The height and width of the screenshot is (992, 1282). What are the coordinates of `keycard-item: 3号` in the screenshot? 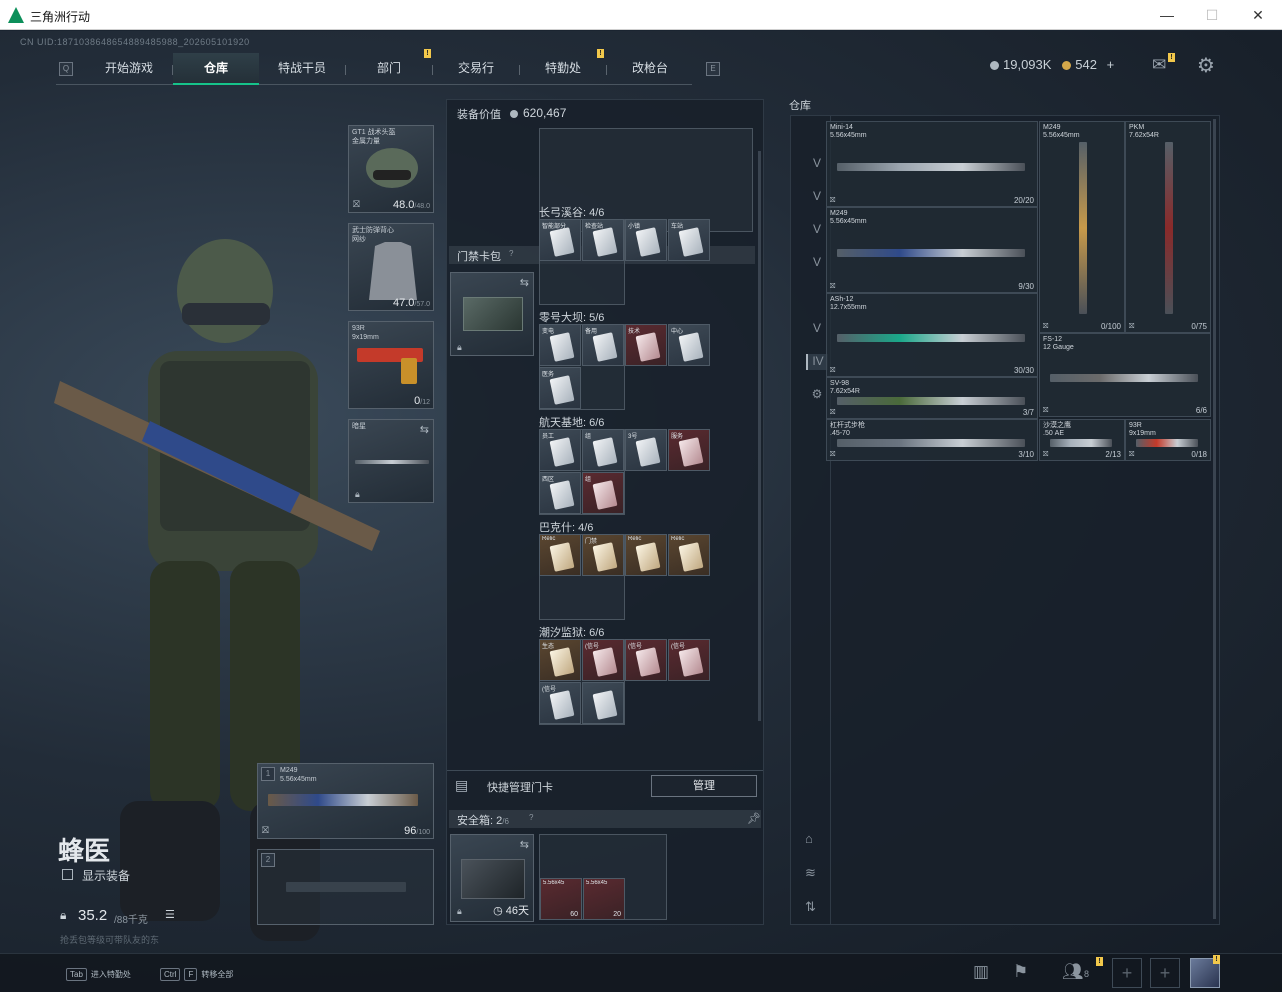 It's located at (646, 450).